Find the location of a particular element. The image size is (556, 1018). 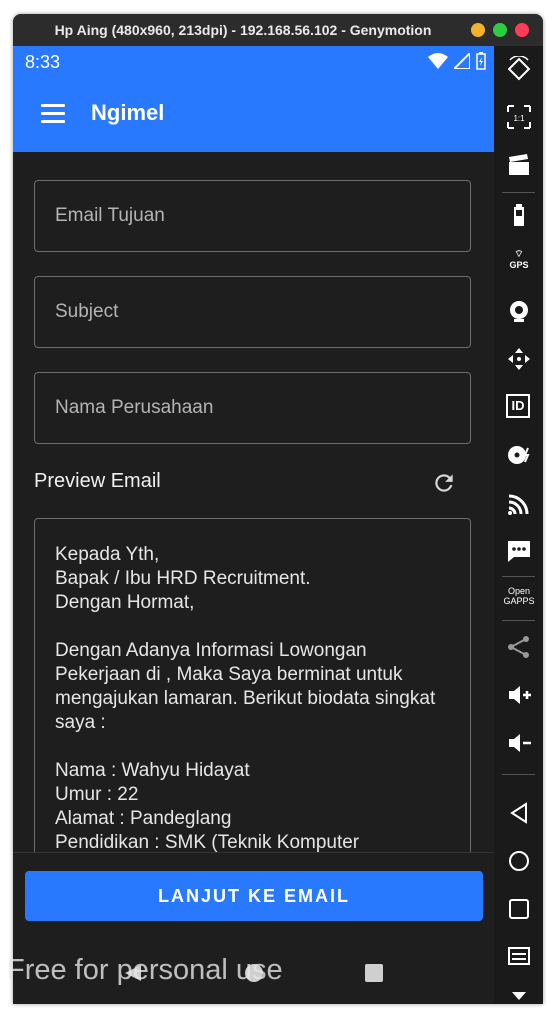

wifi-icon is located at coordinates (438, 61).